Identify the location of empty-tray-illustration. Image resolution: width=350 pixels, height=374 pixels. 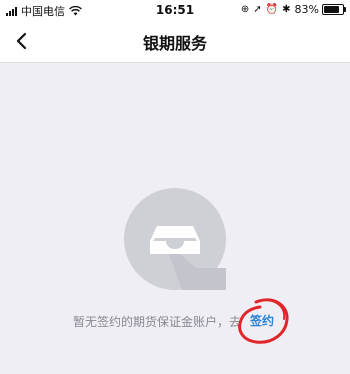
(175, 239).